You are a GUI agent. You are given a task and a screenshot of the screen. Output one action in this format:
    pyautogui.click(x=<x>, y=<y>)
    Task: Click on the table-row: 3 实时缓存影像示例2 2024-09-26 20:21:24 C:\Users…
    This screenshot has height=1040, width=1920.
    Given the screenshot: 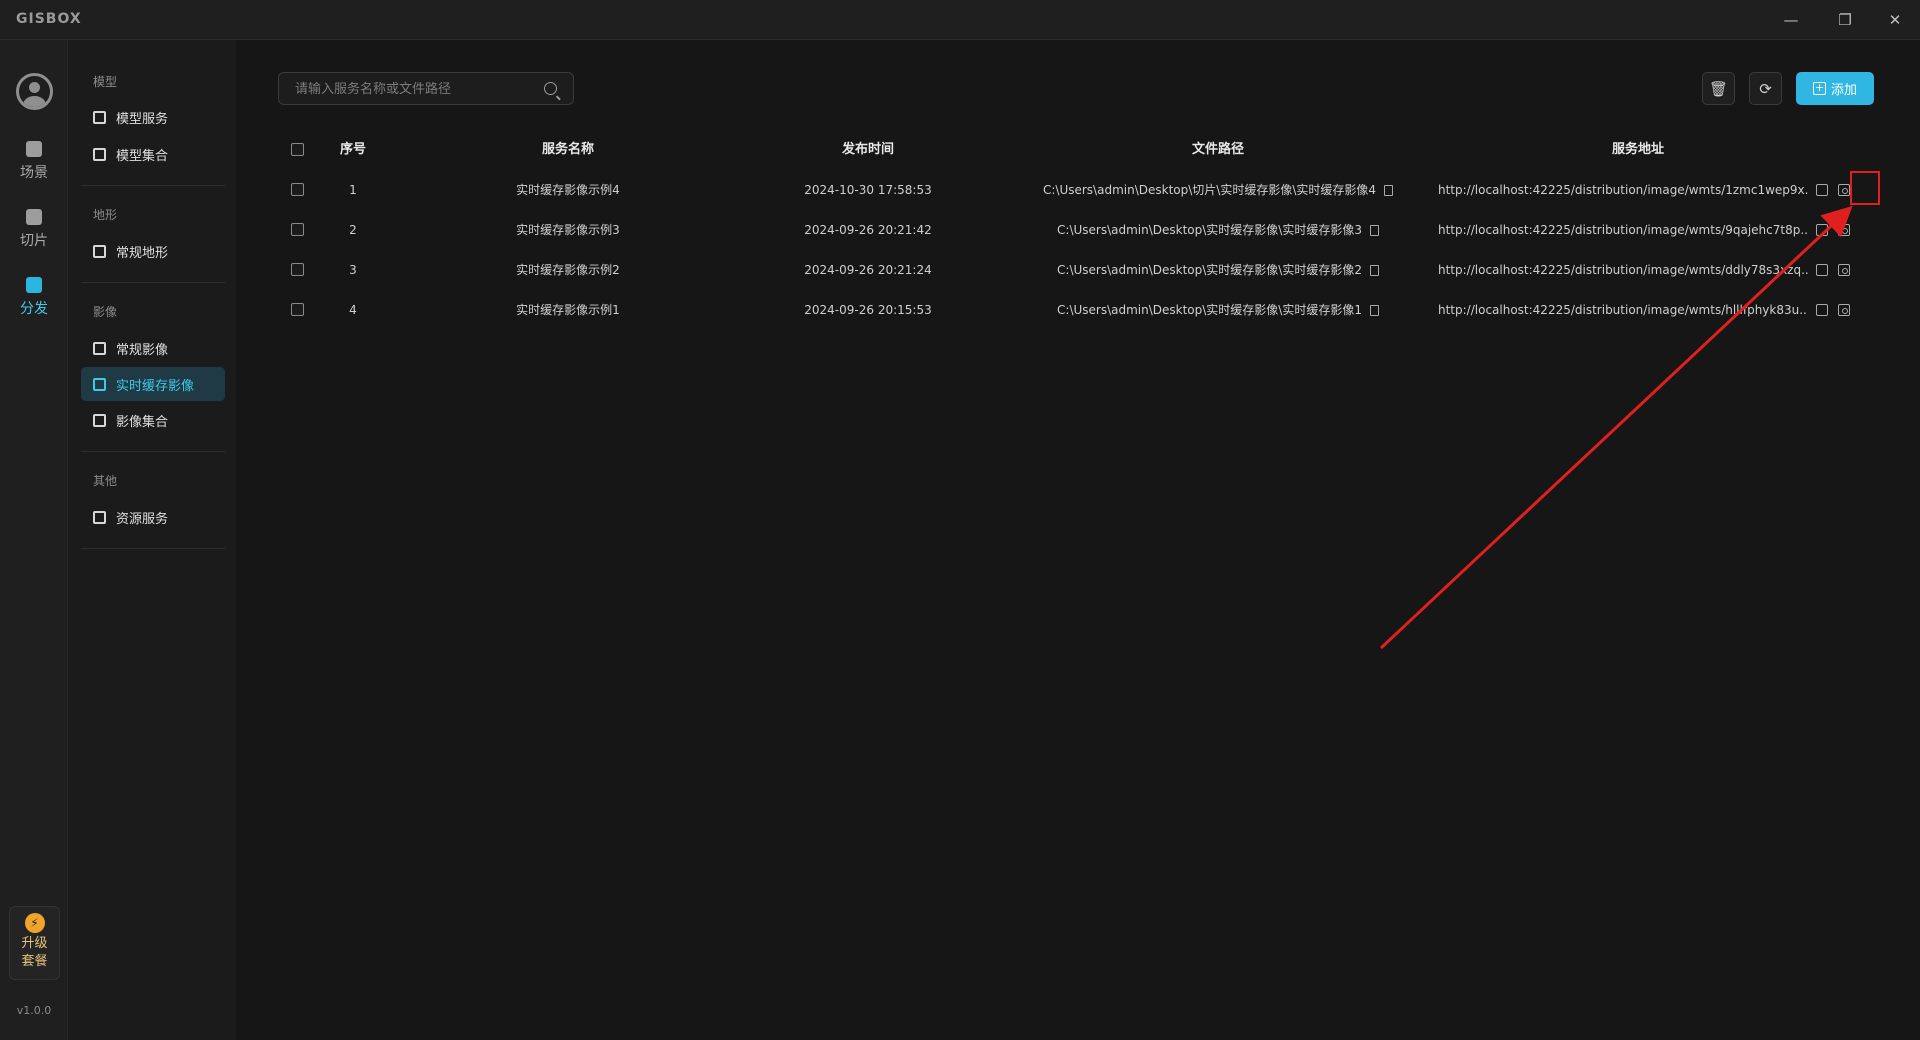 What is the action you would take?
    pyautogui.click(x=1076, y=270)
    